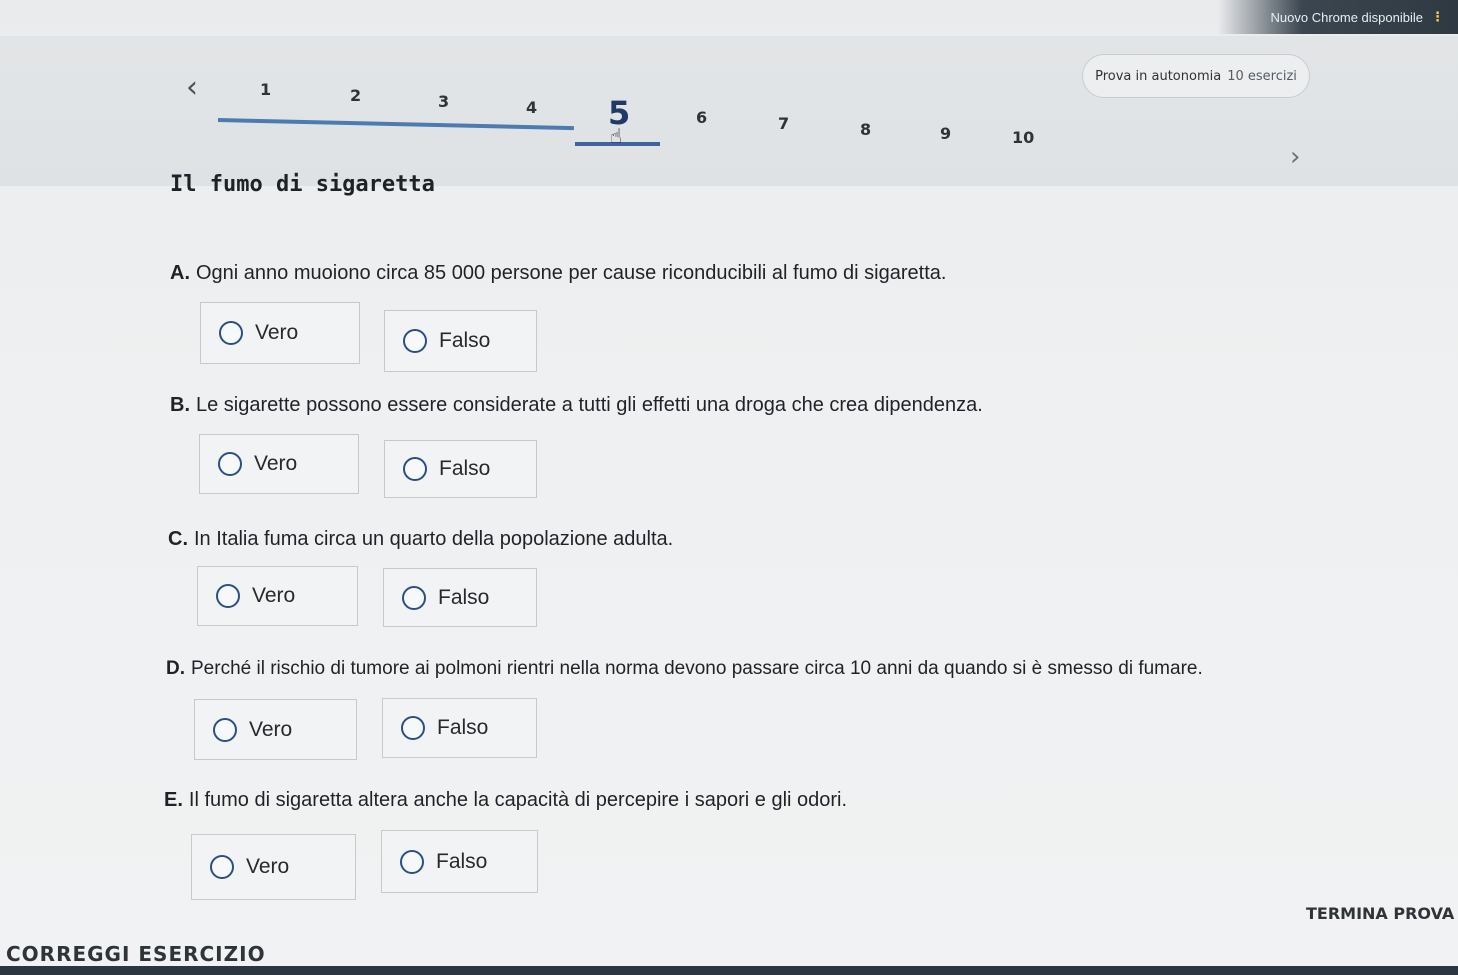 This screenshot has height=975, width=1458. What do you see at coordinates (1023, 137) in the screenshot?
I see `page-10: 10` at bounding box center [1023, 137].